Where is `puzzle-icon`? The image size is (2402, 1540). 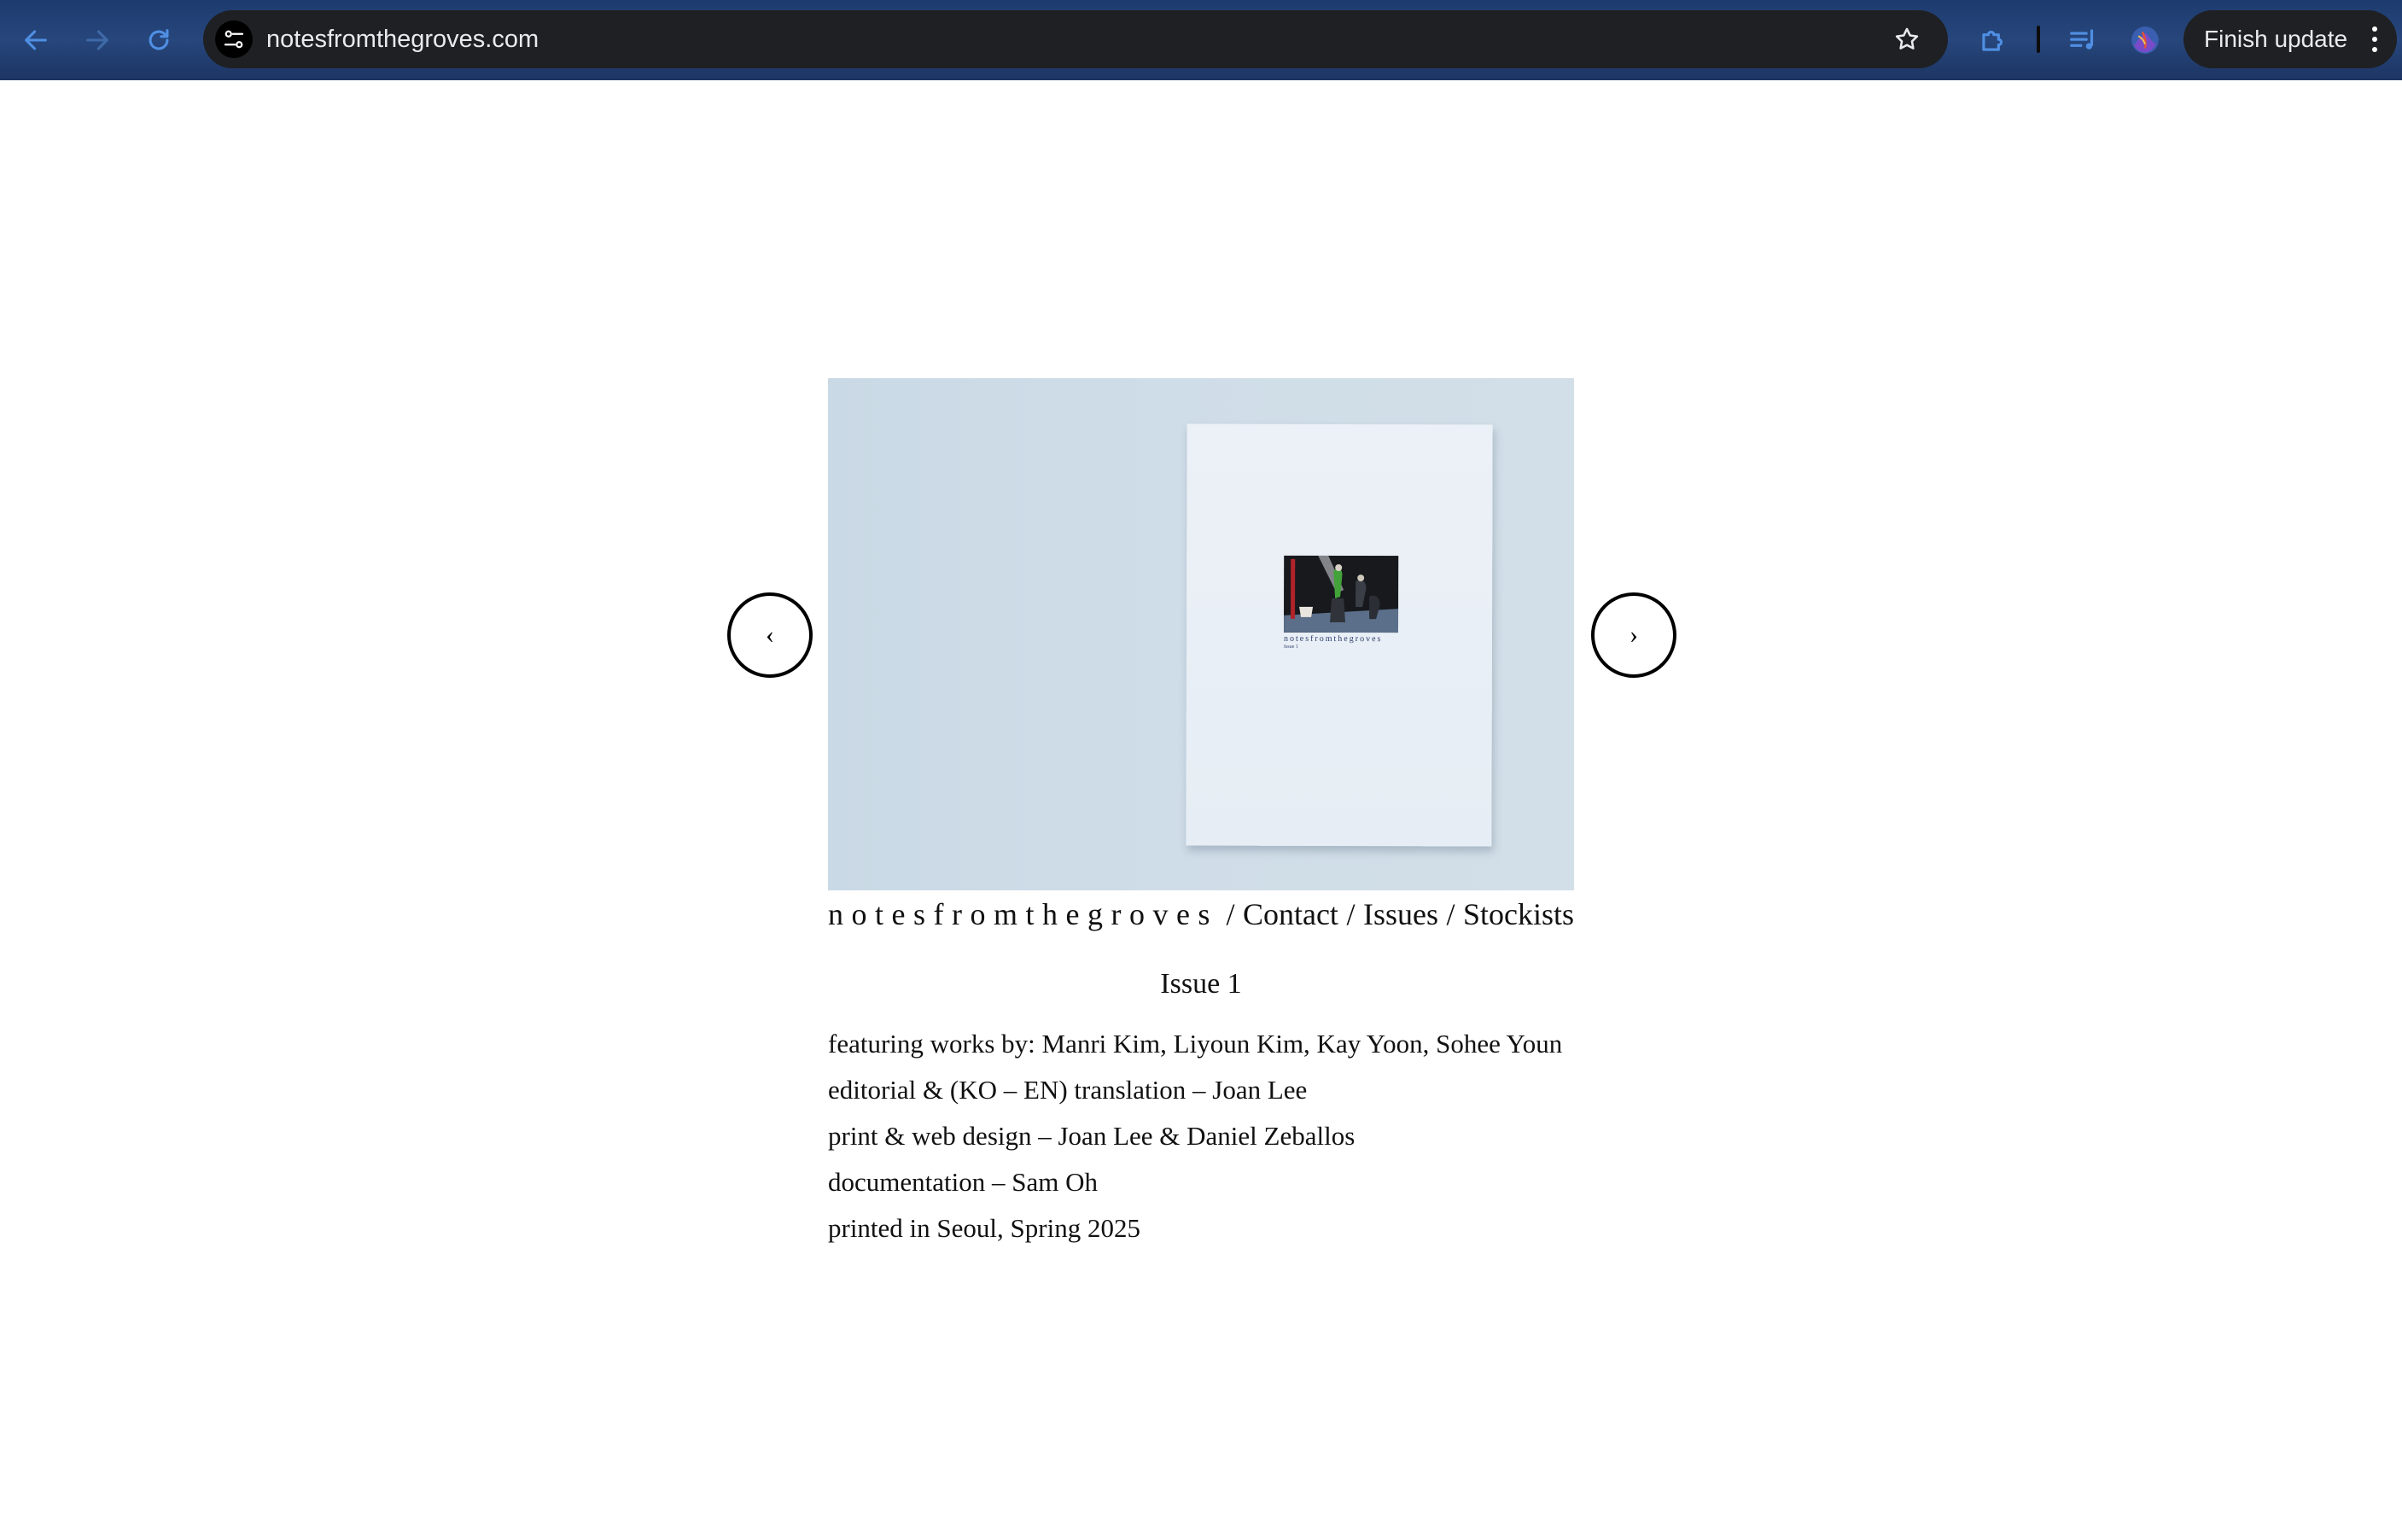
puzzle-icon is located at coordinates (1993, 40).